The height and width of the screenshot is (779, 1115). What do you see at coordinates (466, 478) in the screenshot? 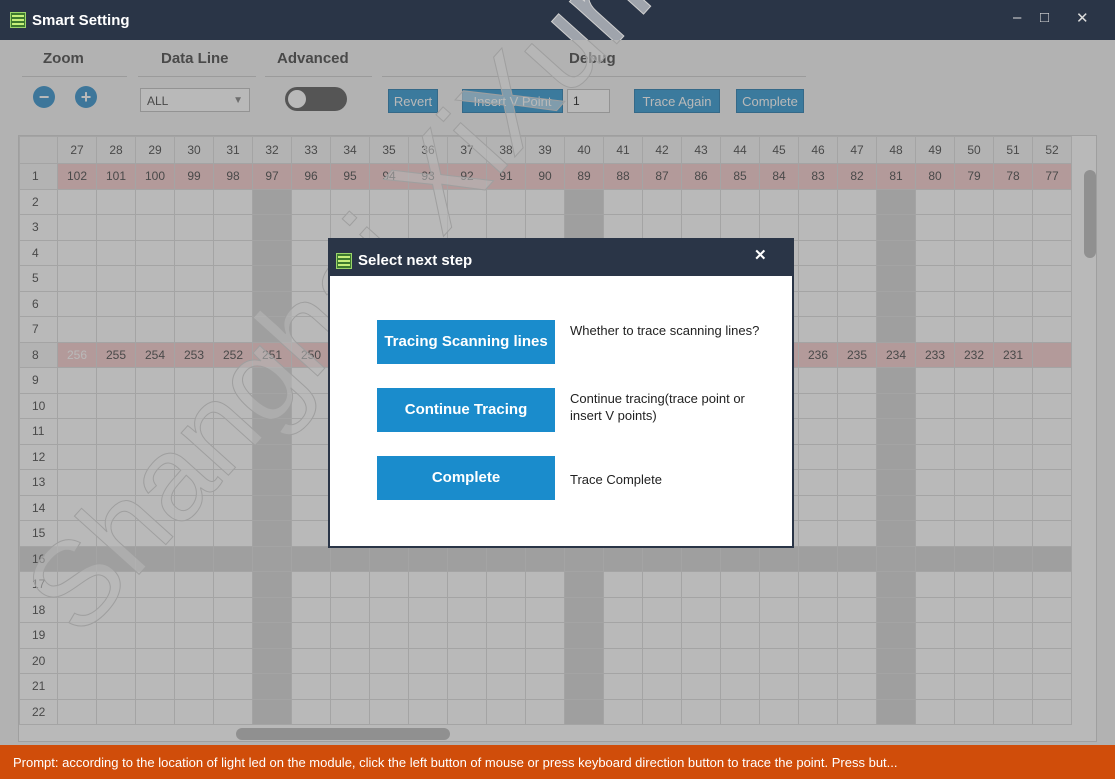
I see `complete-dialog-button: Complete` at bounding box center [466, 478].